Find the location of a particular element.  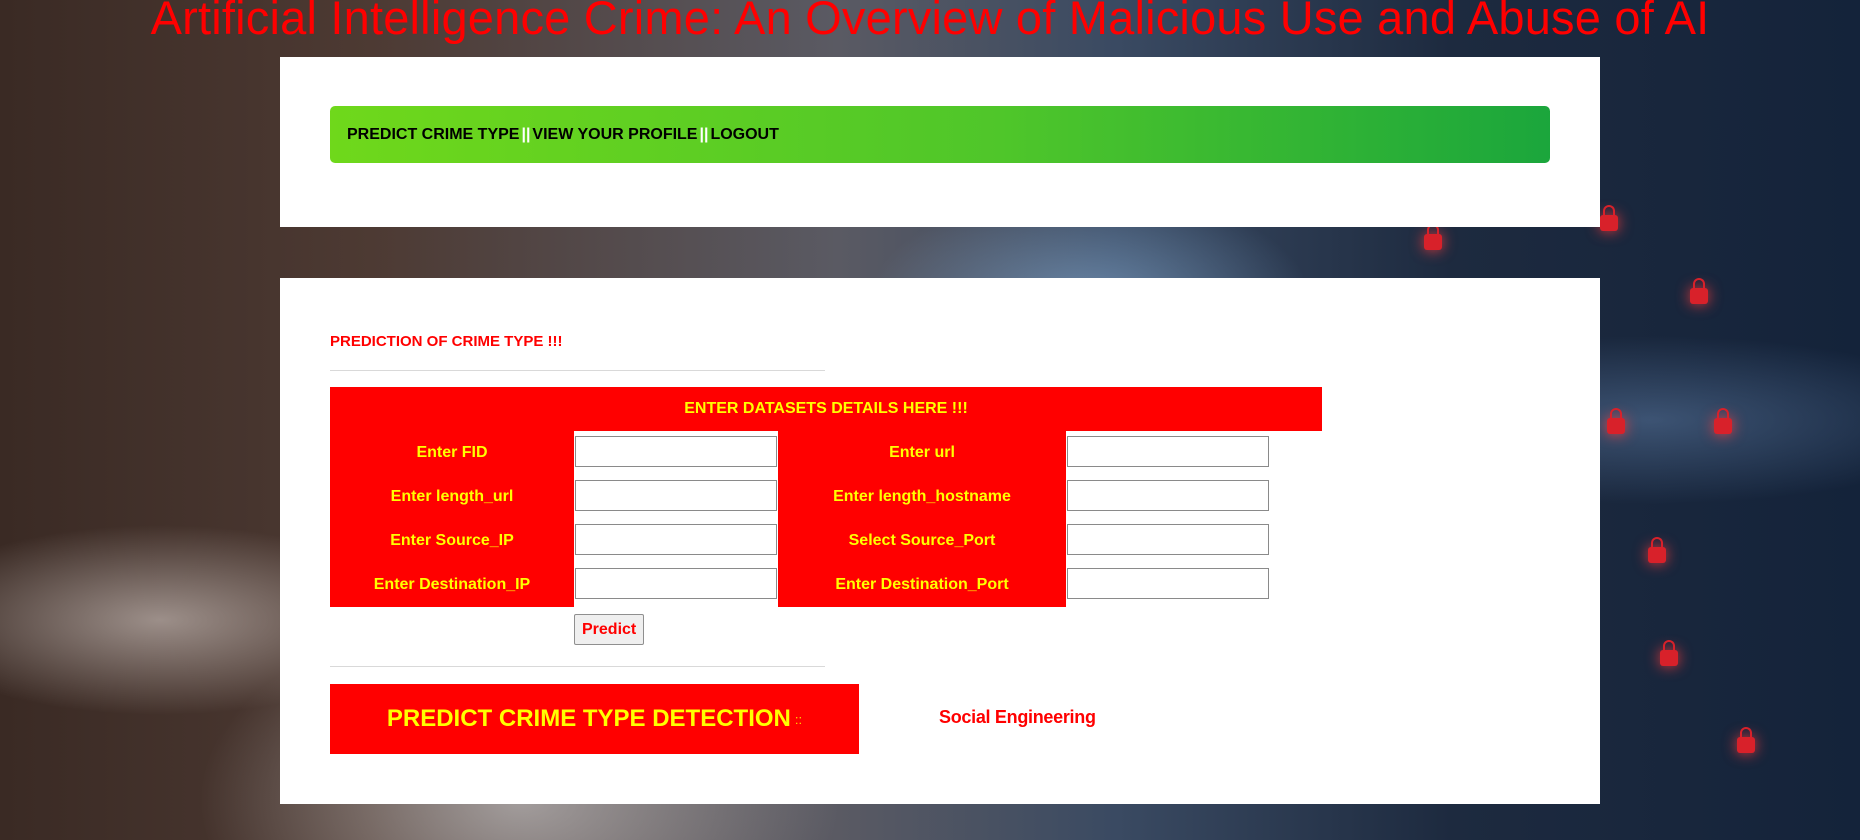

source-ip-label: Enter Source_IP is located at coordinates (452, 541).